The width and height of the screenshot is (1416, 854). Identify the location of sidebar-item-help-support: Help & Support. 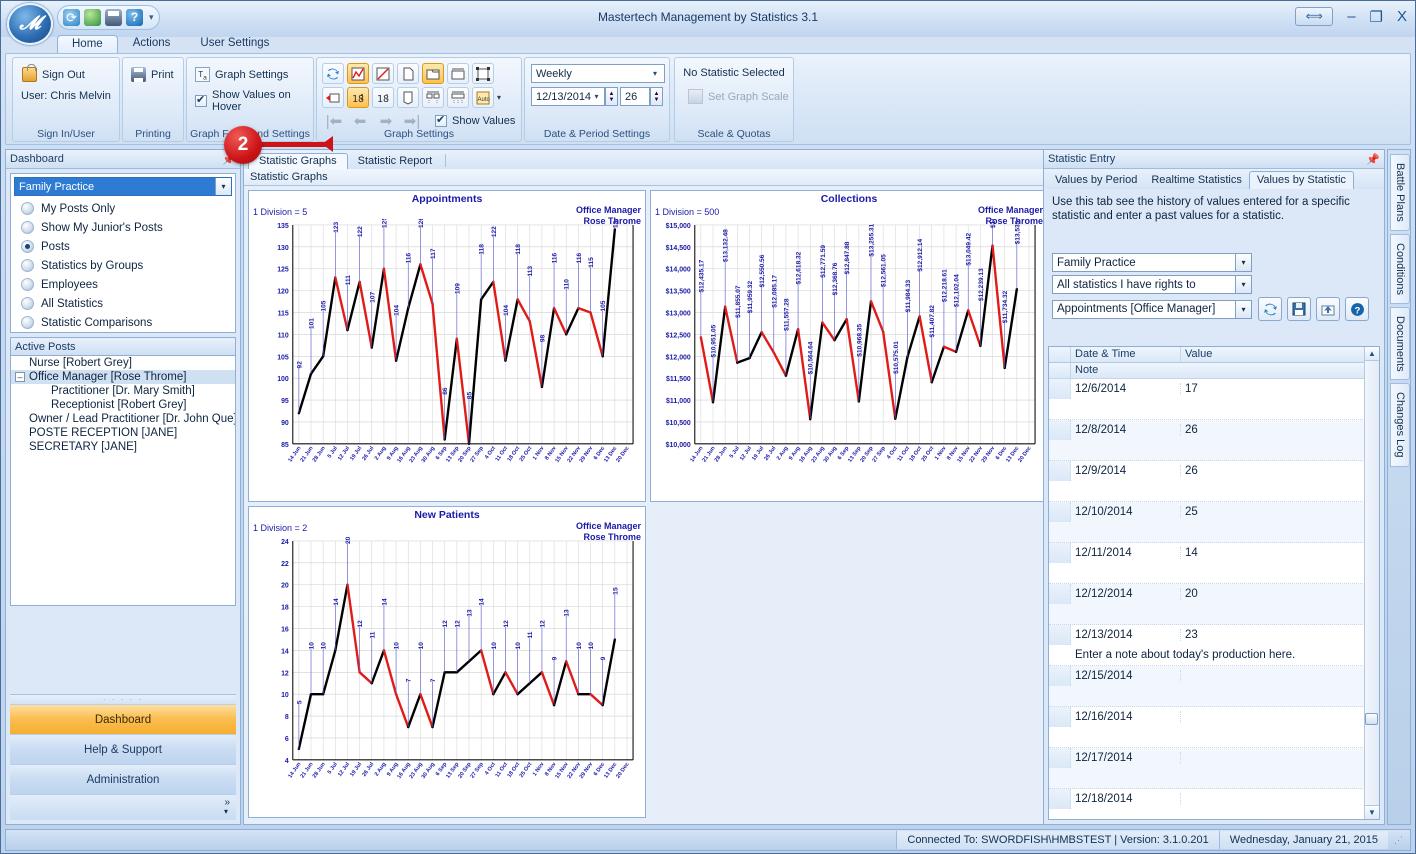
(123, 749).